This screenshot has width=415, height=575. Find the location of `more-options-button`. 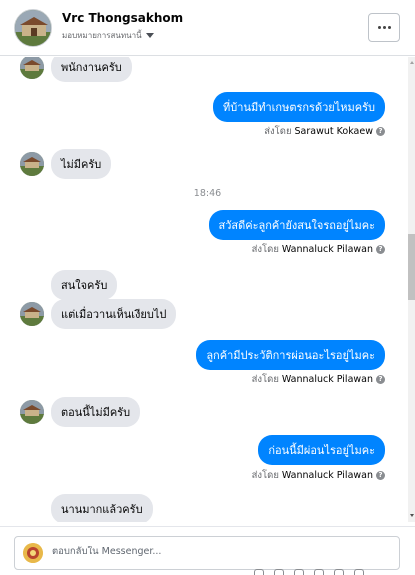

more-options-button is located at coordinates (384, 27).